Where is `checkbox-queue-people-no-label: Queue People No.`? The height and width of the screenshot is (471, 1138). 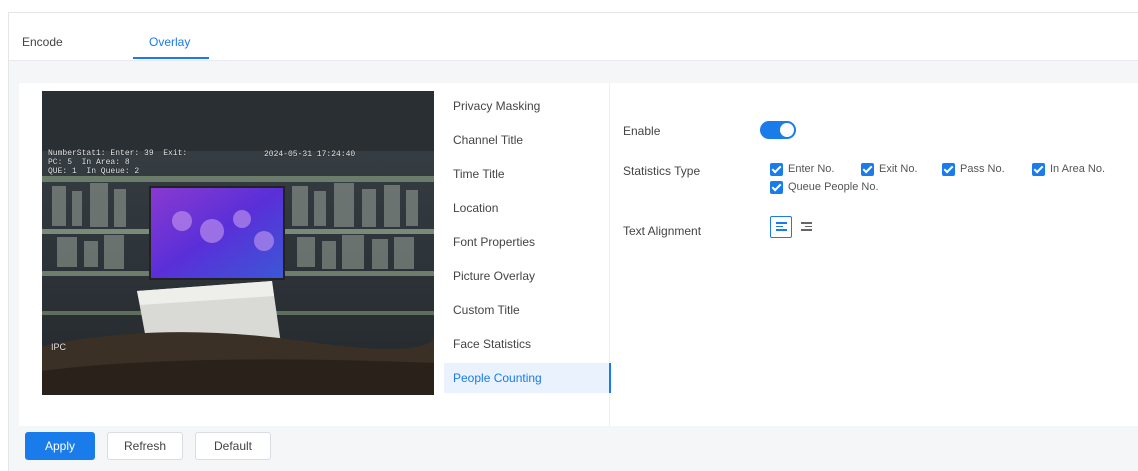
checkbox-queue-people-no-label: Queue People No. is located at coordinates (833, 187).